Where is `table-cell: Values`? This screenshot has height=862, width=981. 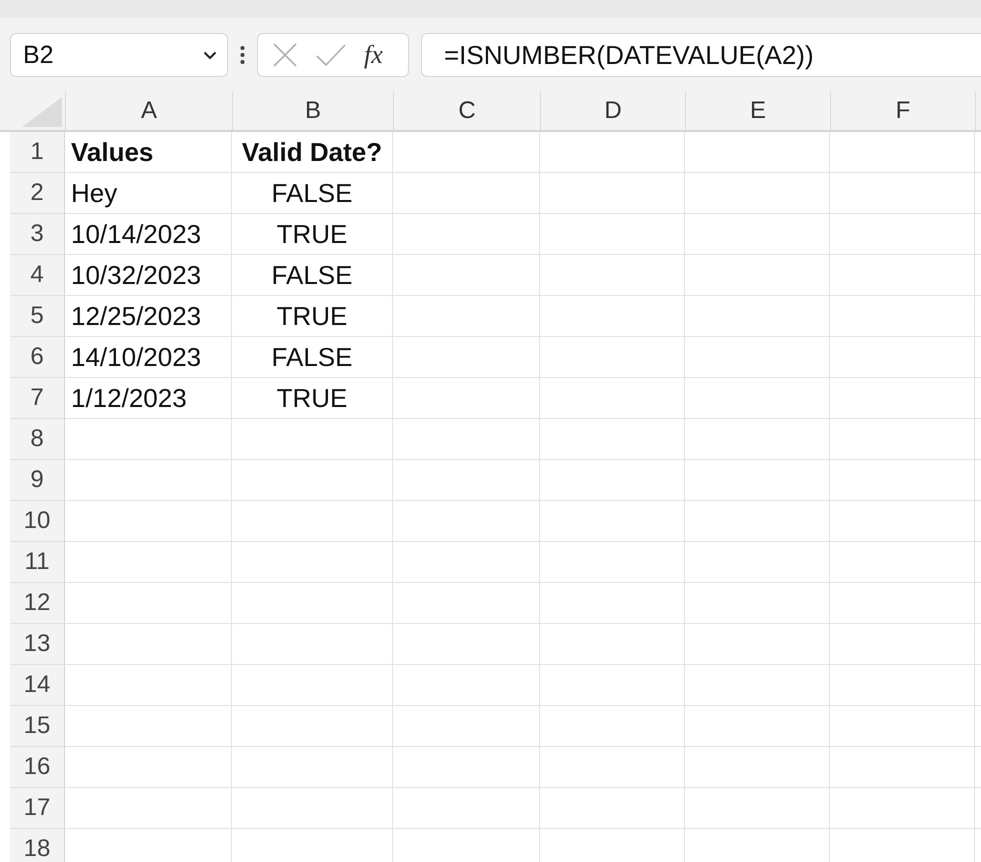
table-cell: Values is located at coordinates (148, 152).